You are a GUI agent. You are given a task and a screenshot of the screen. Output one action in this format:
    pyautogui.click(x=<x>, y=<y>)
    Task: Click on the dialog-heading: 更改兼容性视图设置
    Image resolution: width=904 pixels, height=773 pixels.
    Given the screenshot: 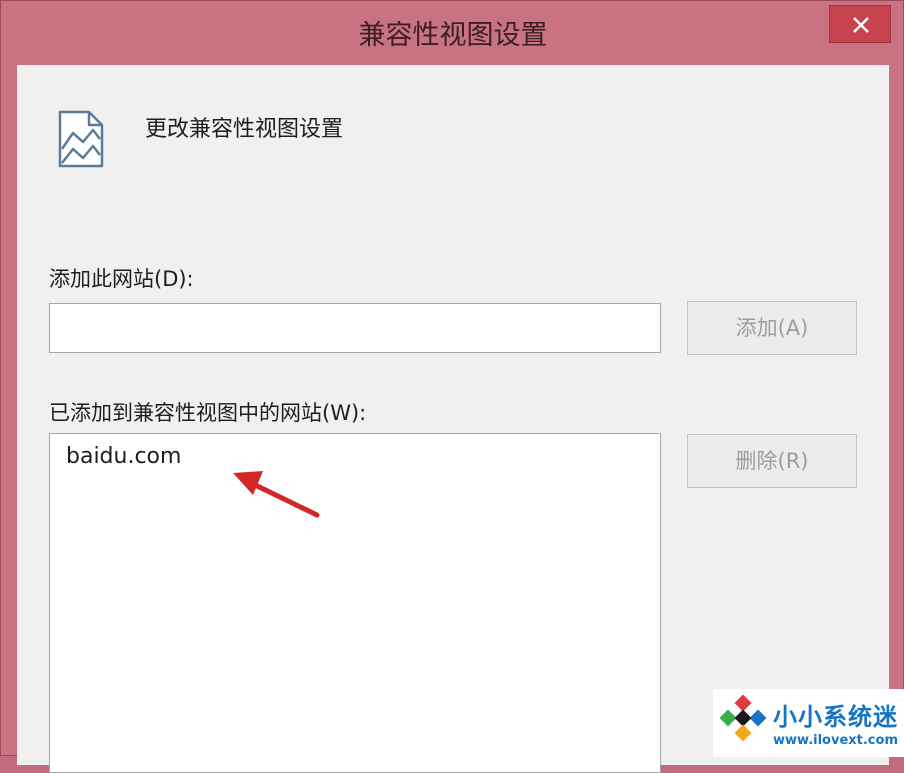 What is the action you would take?
    pyautogui.click(x=244, y=129)
    